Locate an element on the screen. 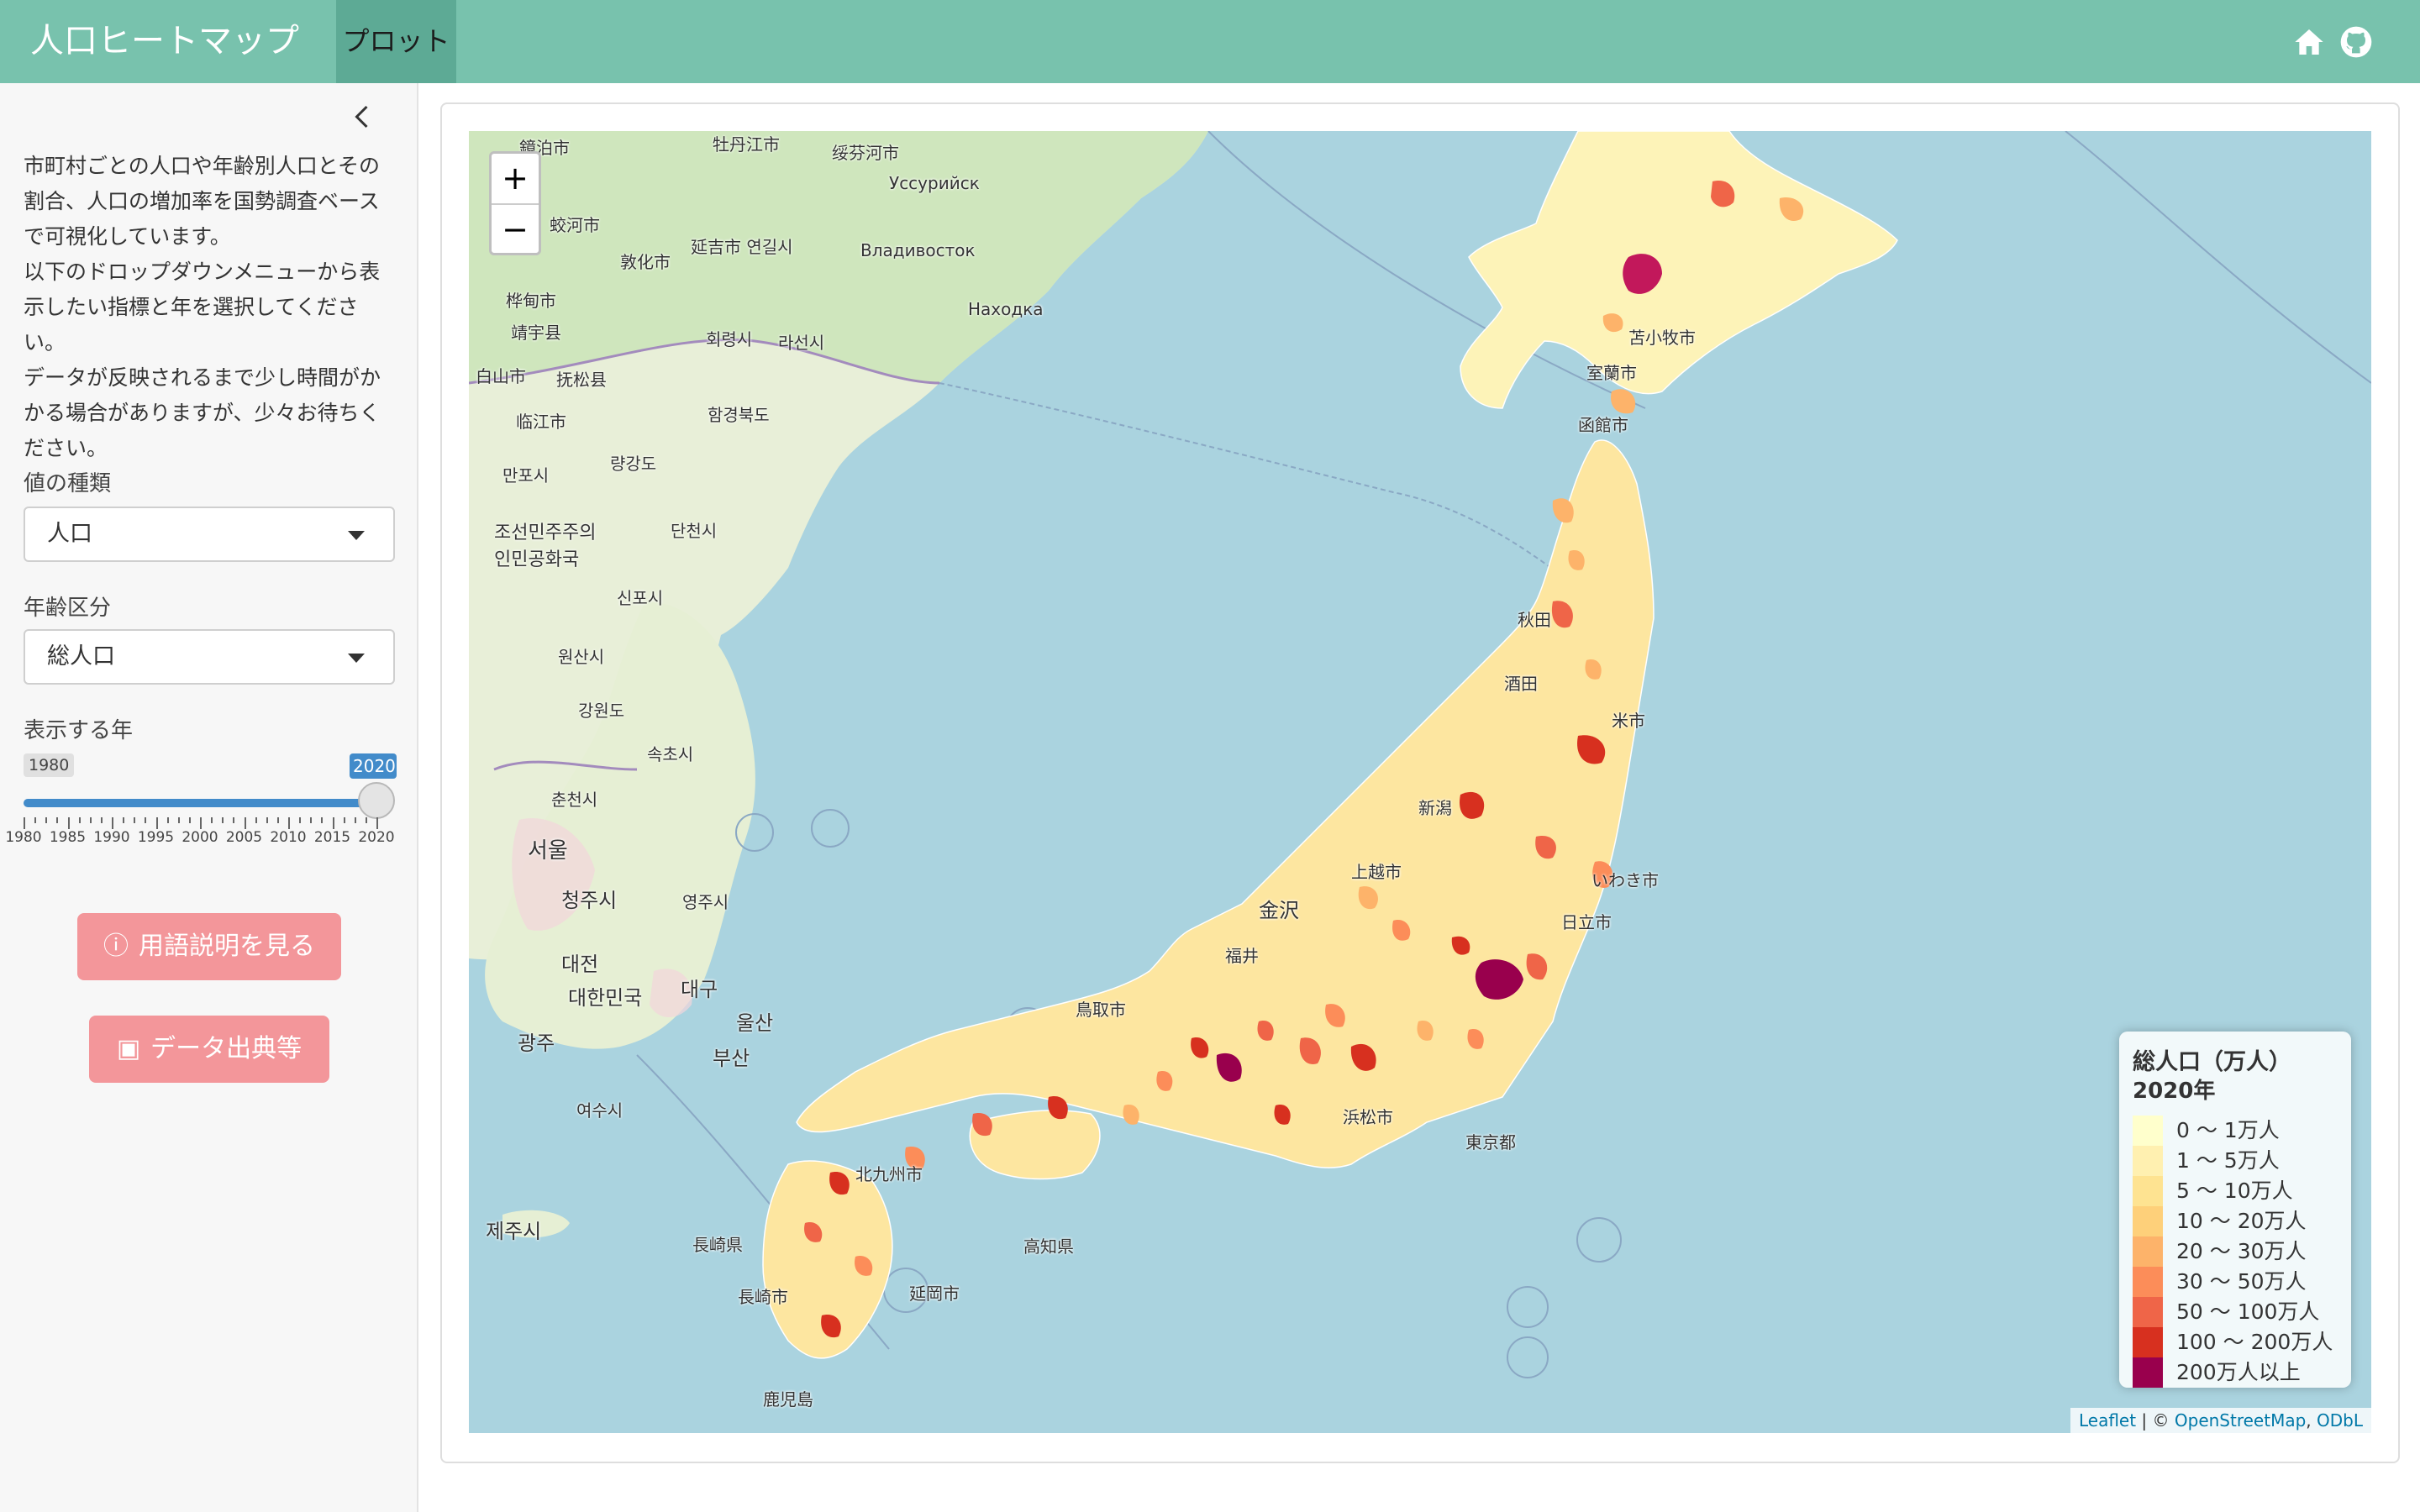 This screenshot has height=1512, width=2420. age-group-label: 年齢区分 is located at coordinates (68, 608).